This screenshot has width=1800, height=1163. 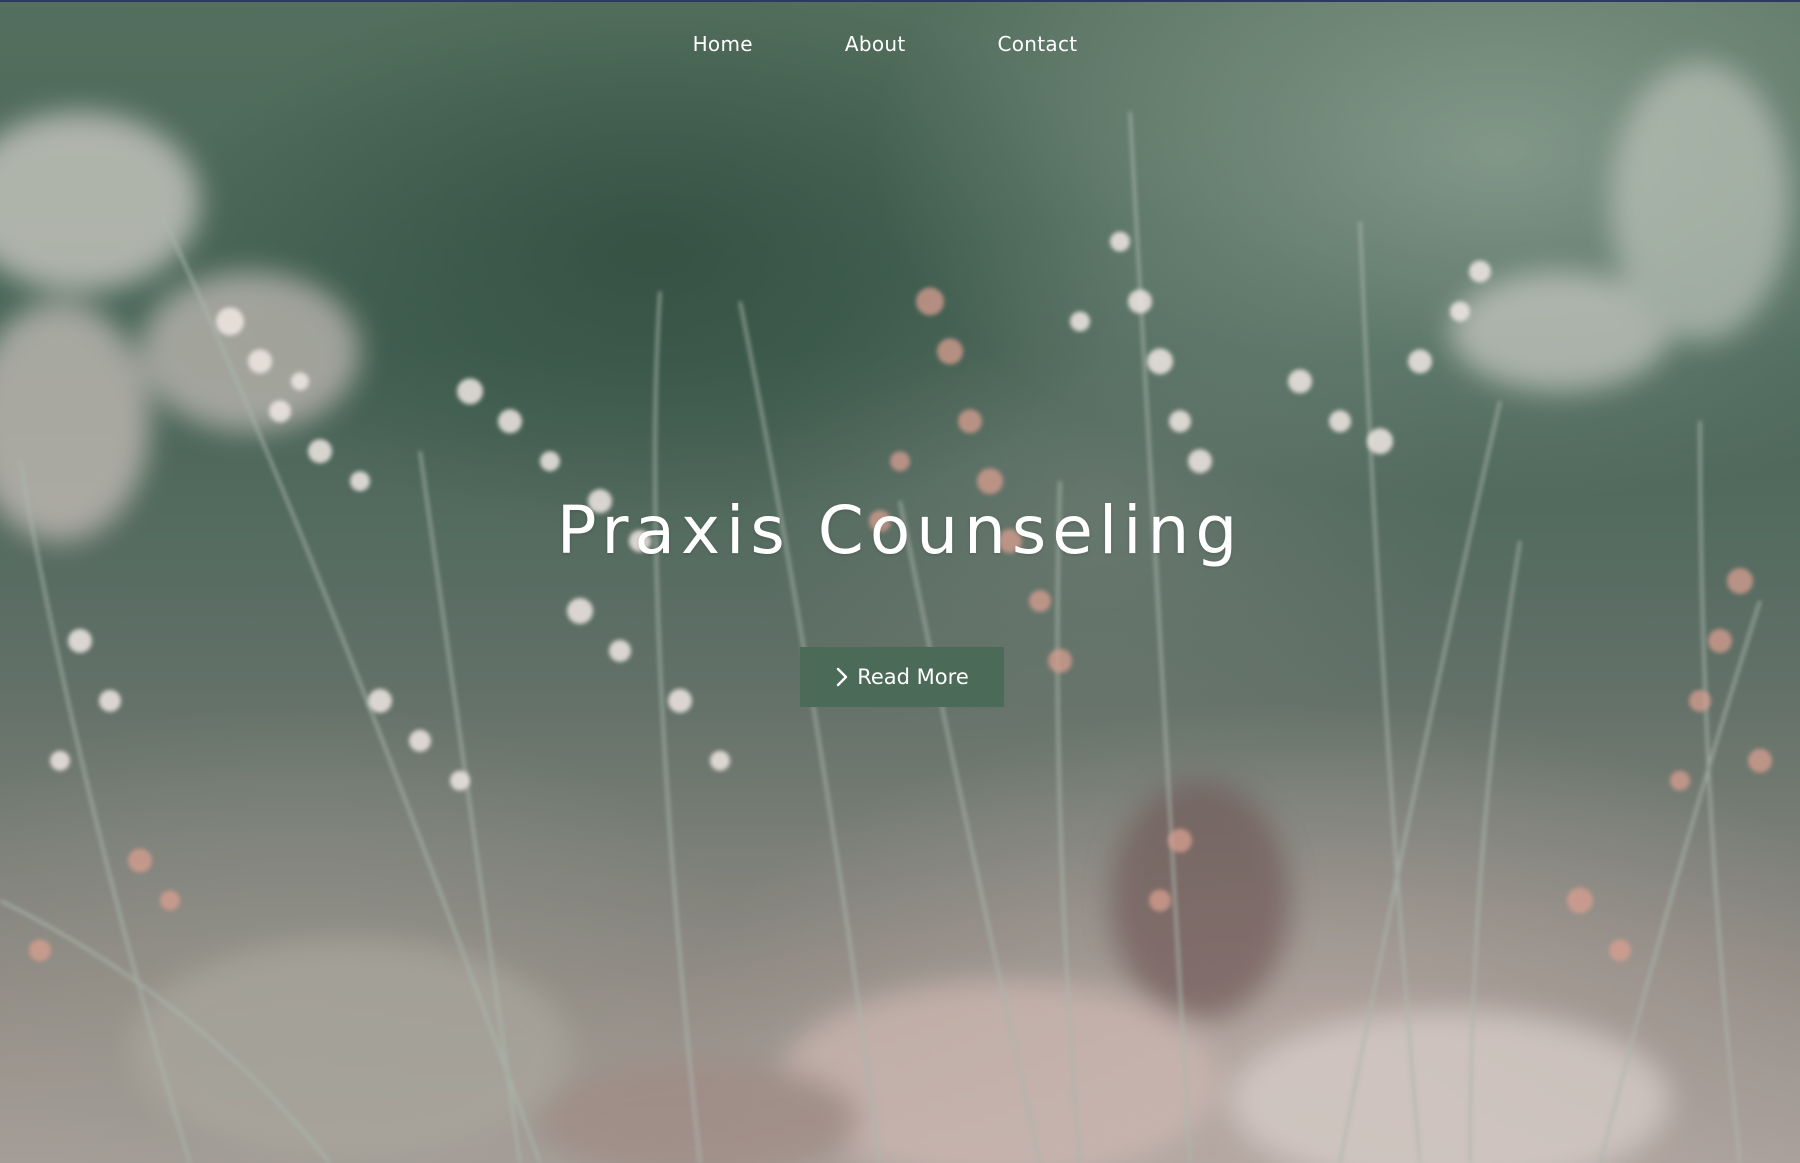 I want to click on main-nav: Home About Contact, so click(x=900, y=44).